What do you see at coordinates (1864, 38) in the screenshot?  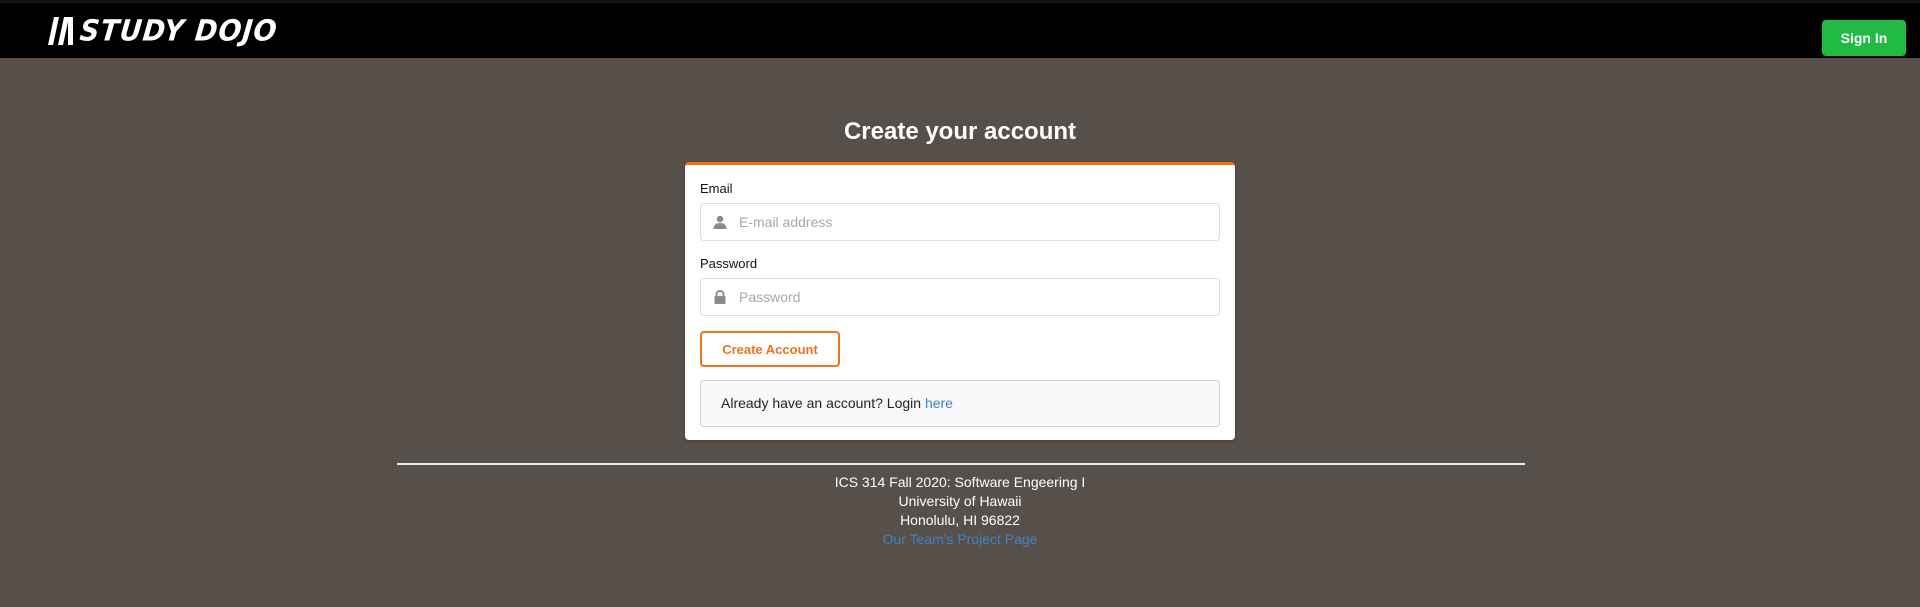 I see `sign-in-button: Sign In` at bounding box center [1864, 38].